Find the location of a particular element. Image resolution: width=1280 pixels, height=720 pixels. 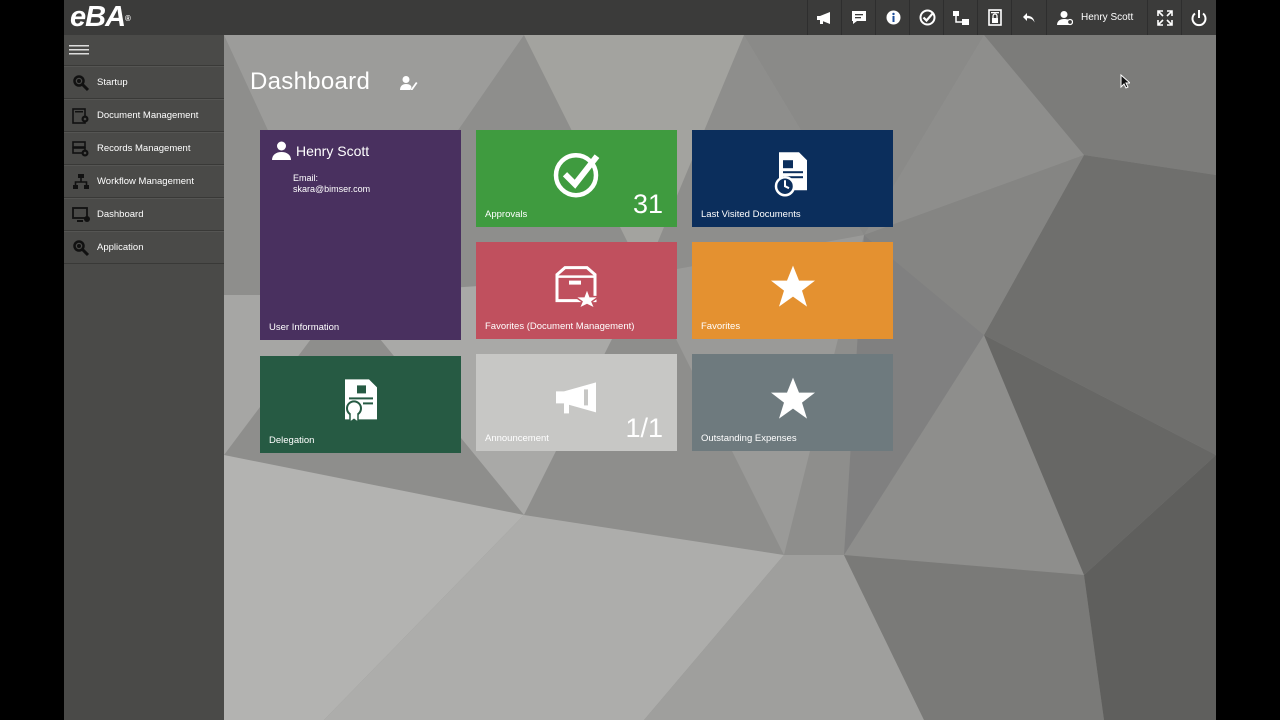

announcement-tile: Announcement 1/1 is located at coordinates (576, 402).